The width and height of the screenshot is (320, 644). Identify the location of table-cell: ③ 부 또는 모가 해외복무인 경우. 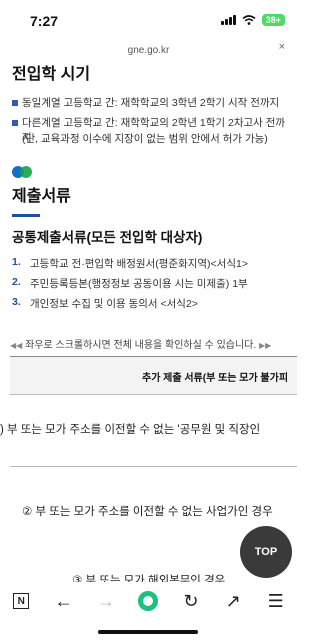
(149, 578).